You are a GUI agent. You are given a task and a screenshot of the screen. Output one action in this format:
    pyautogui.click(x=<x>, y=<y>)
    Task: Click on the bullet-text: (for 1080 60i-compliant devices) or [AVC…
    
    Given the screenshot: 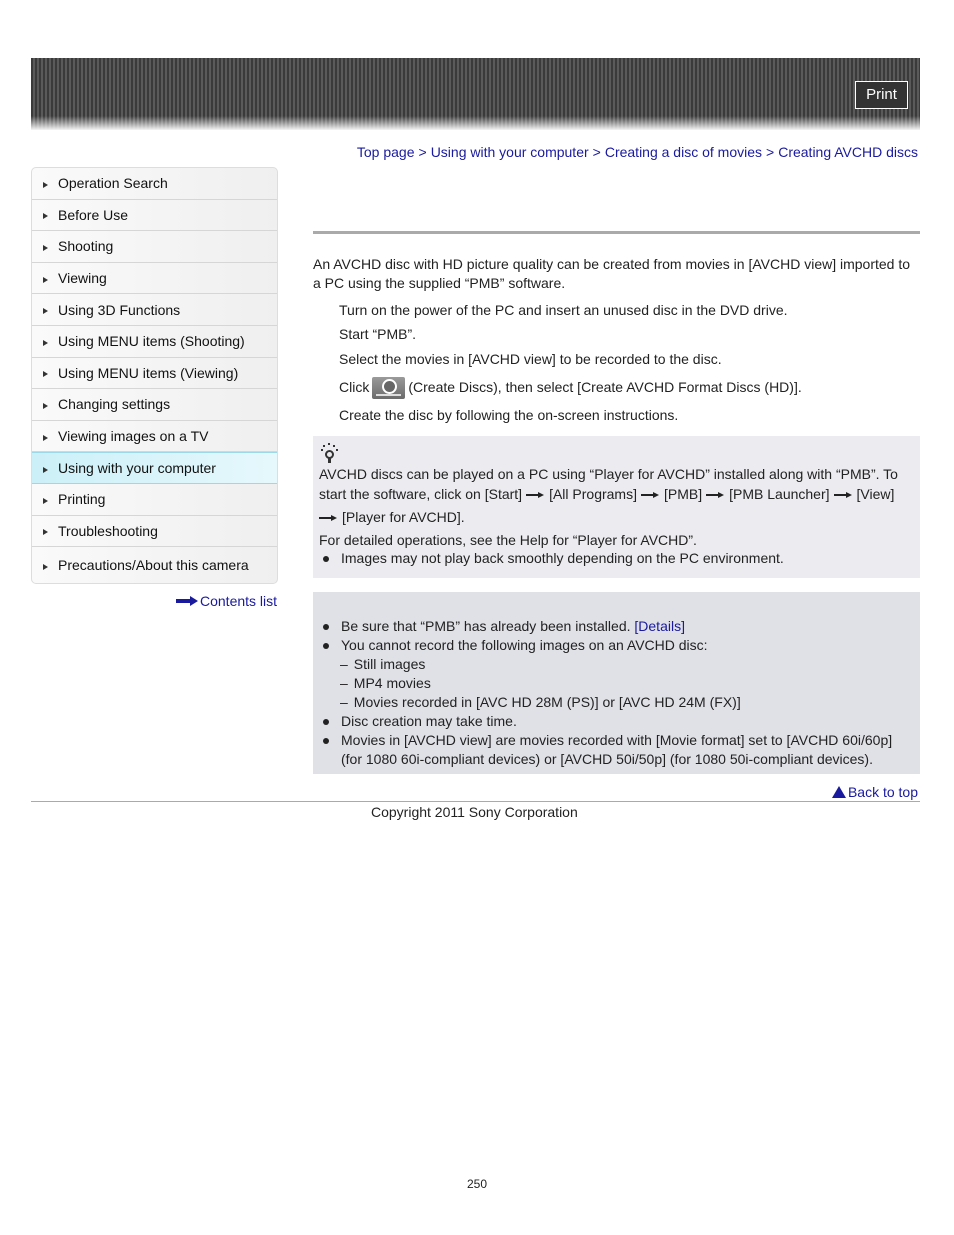 What is the action you would take?
    pyautogui.click(x=607, y=759)
    